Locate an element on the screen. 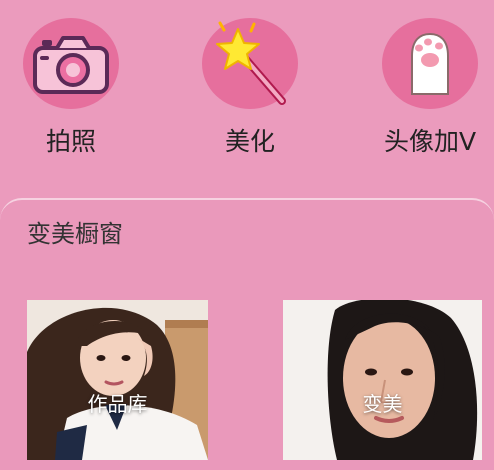  magic-wand-icon-circle is located at coordinates (250, 63).